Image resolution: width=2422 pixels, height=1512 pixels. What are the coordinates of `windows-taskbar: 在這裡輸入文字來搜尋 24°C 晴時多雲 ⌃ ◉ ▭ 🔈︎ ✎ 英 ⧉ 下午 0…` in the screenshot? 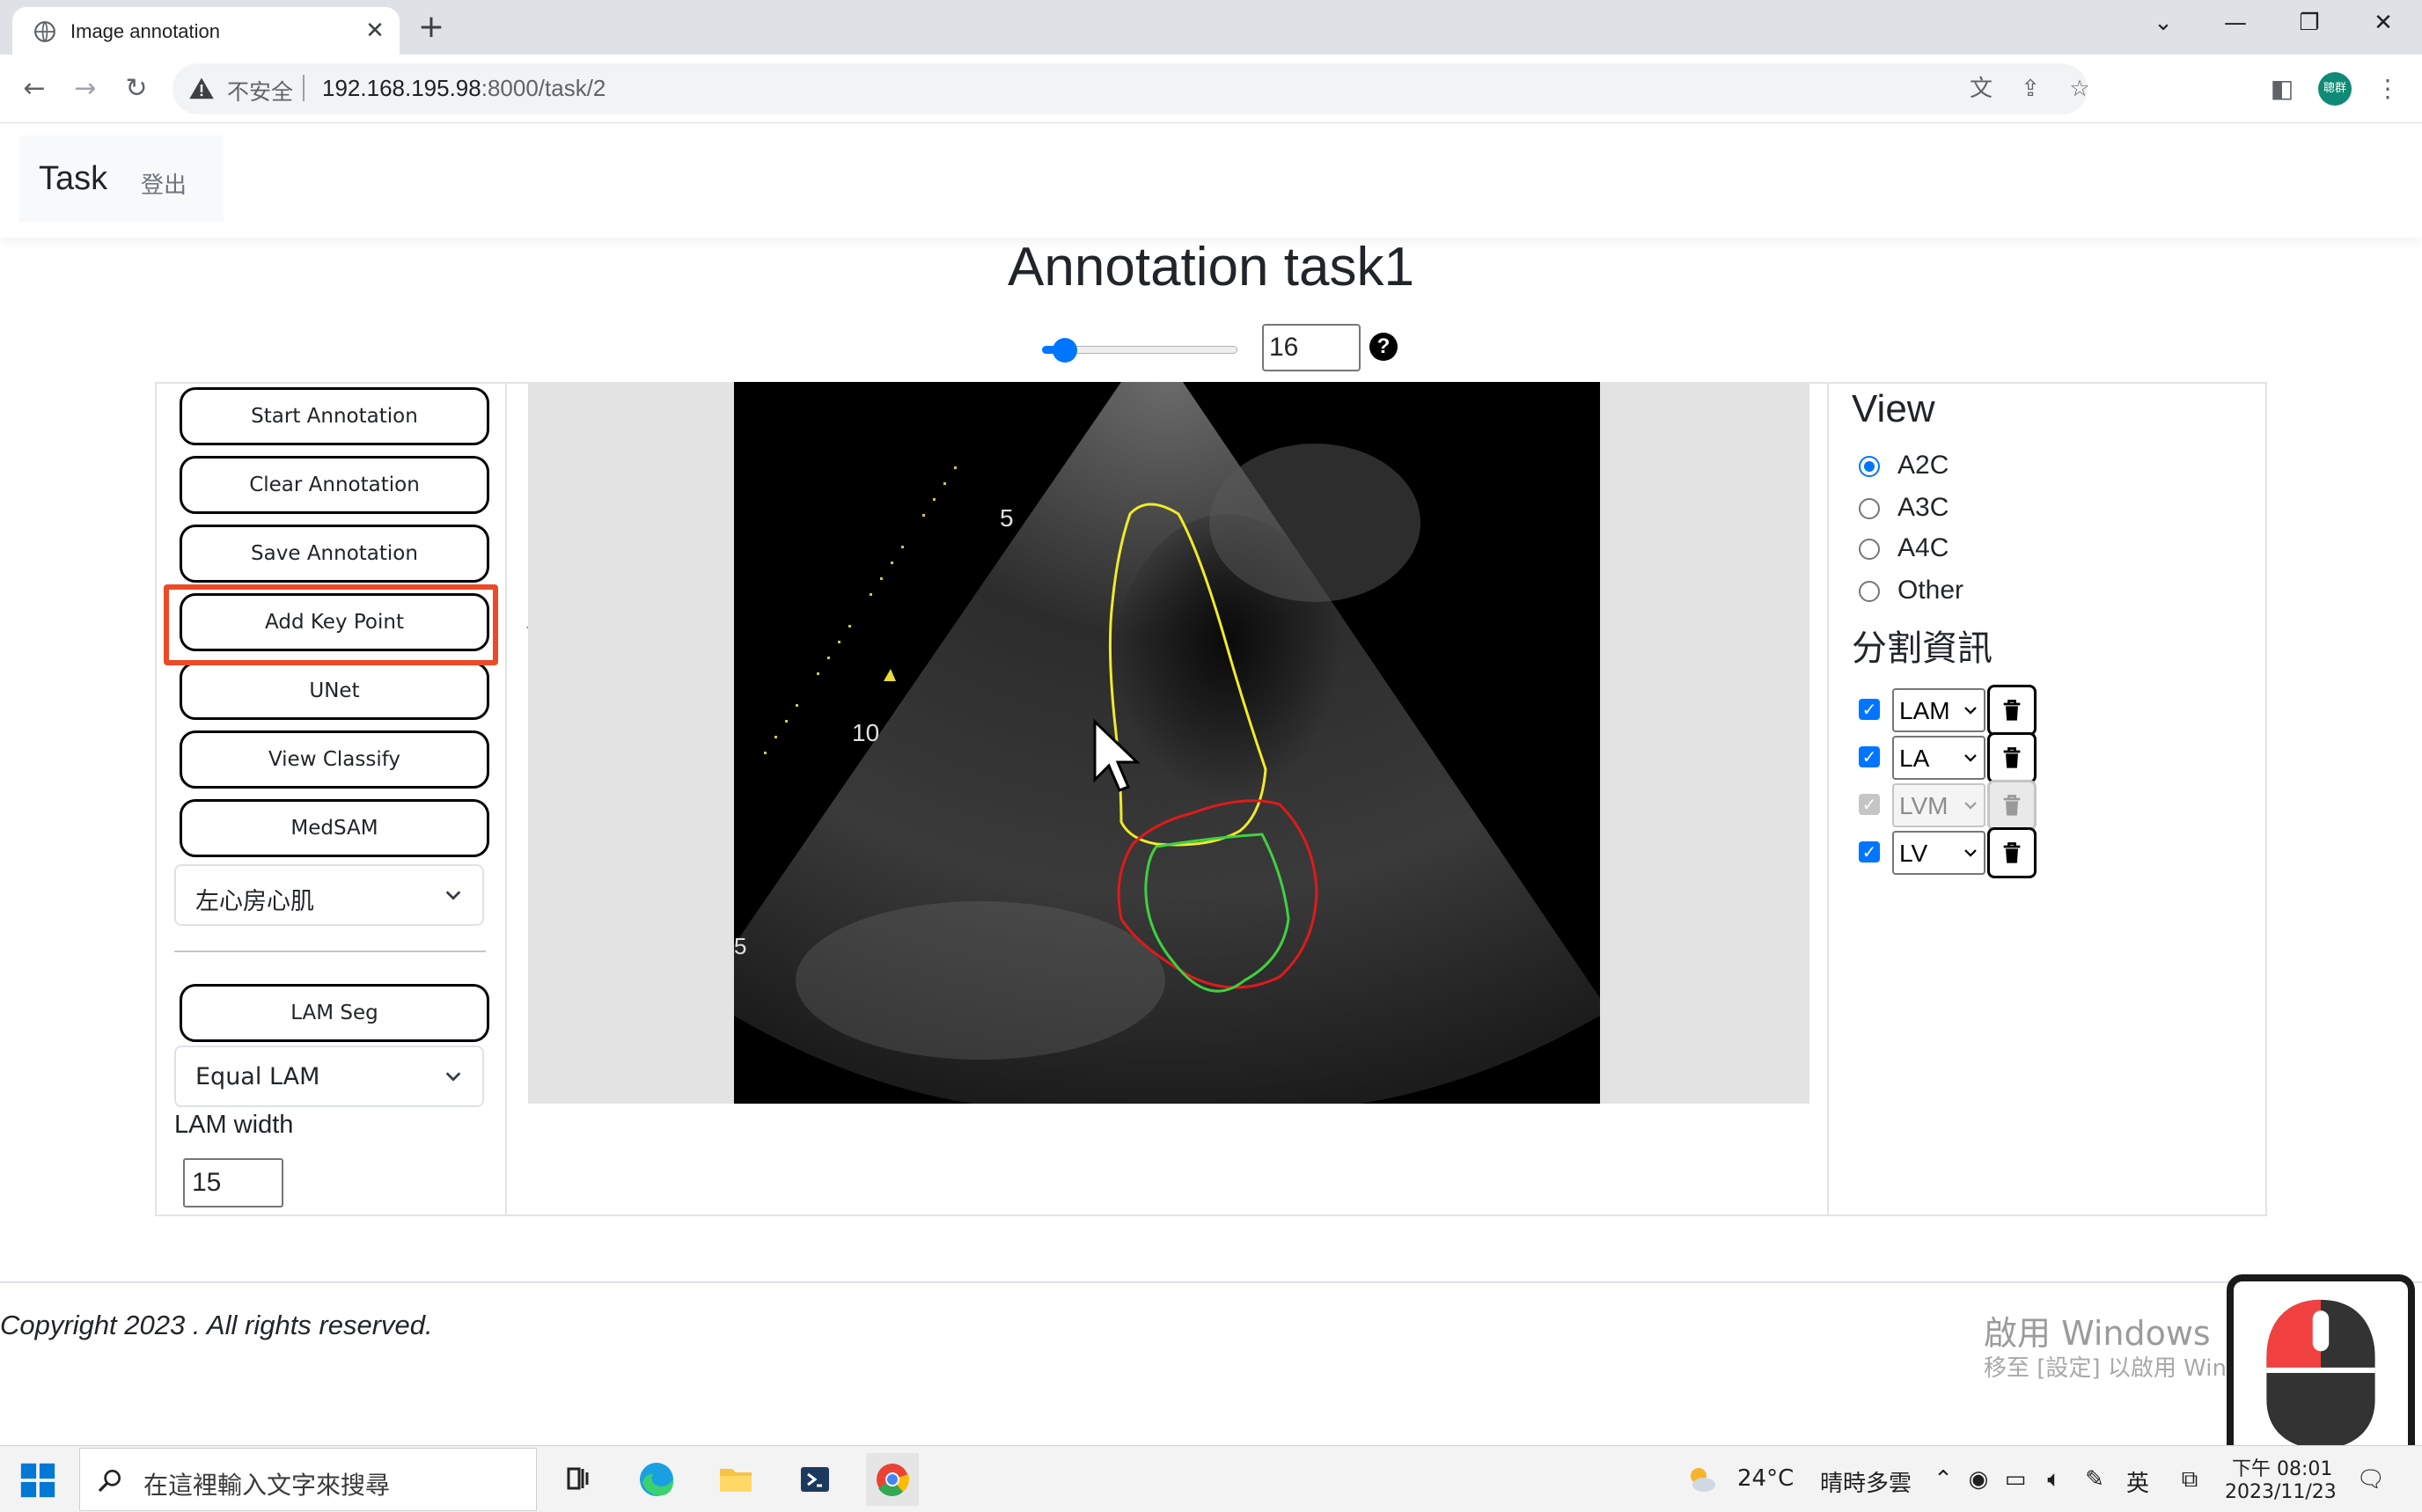 It's located at (1211, 1478).